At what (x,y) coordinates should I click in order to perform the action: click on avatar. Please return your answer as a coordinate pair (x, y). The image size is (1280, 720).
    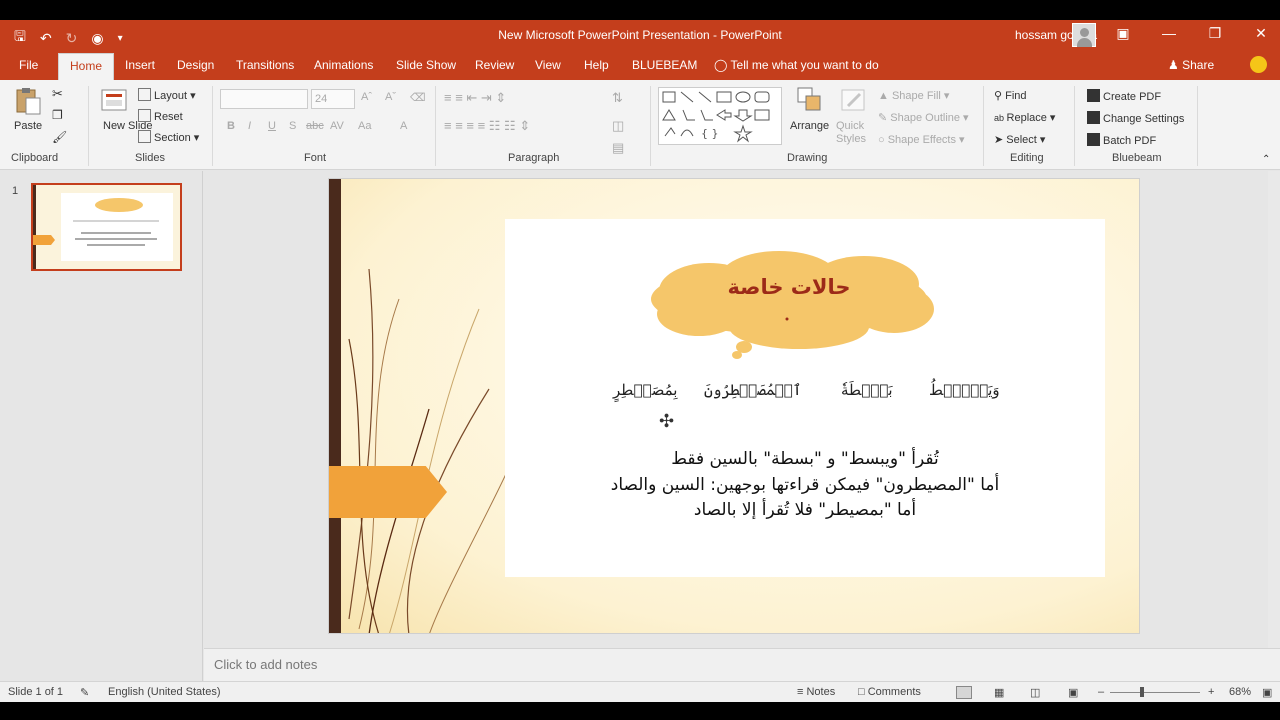
    Looking at the image, I should click on (1084, 35).